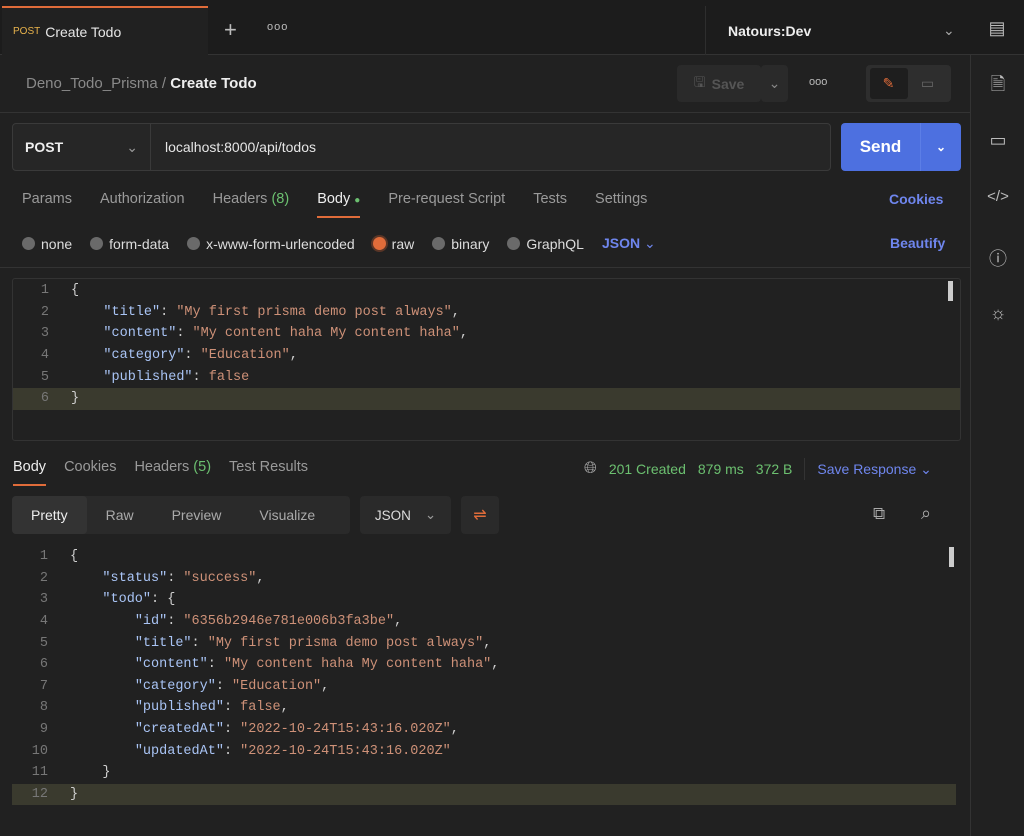 The width and height of the screenshot is (1024, 836). Describe the element at coordinates (997, 140) in the screenshot. I see `comments-icon: ▭` at that location.